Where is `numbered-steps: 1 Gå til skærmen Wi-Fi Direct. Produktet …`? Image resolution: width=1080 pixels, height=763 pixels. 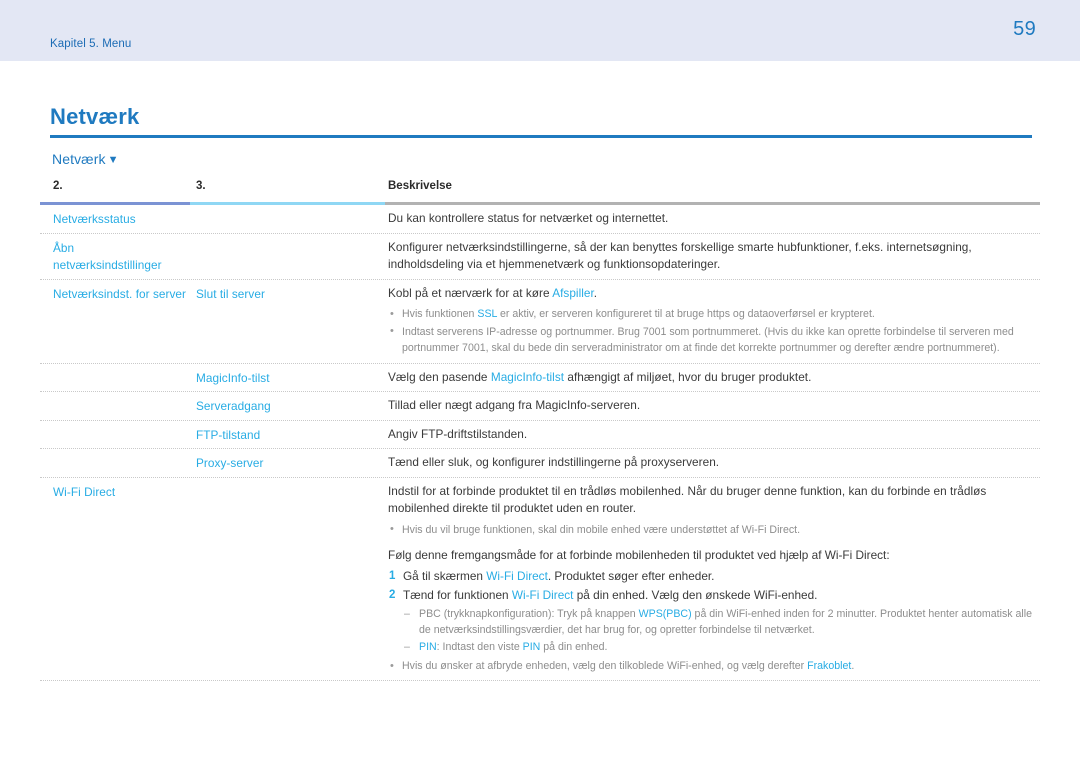
numbered-steps: 1 Gå til skærmen Wi-Fi Direct. Produktet … is located at coordinates (712, 611).